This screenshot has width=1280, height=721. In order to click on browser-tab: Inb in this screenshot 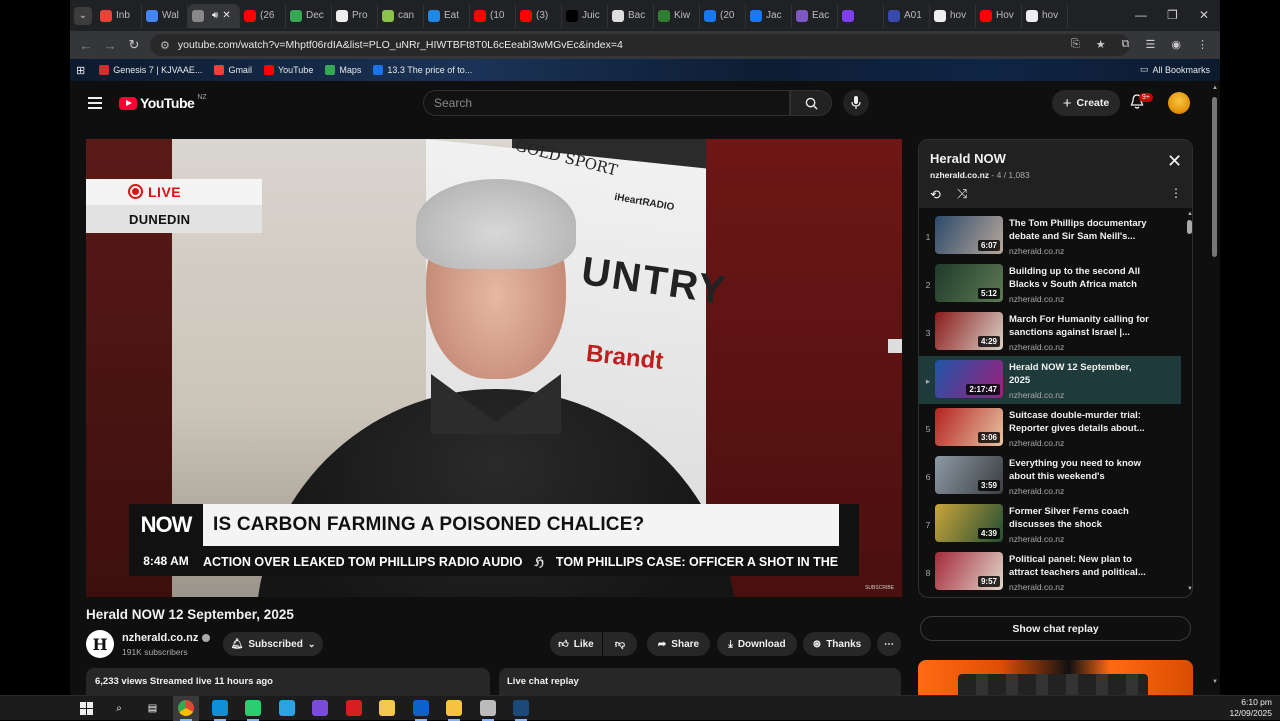, I will do `click(119, 15)`.